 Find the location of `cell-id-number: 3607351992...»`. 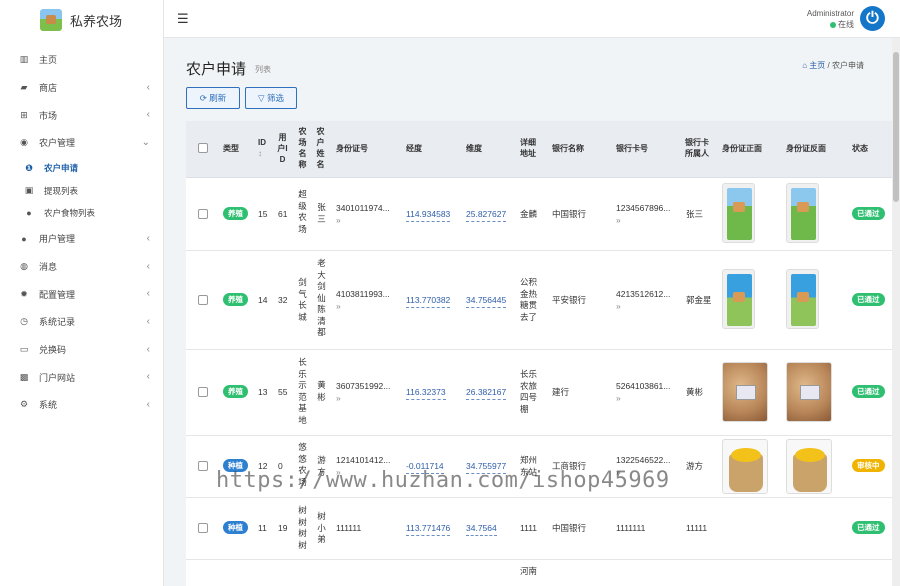

cell-id-number: 3607351992...» is located at coordinates (363, 392).